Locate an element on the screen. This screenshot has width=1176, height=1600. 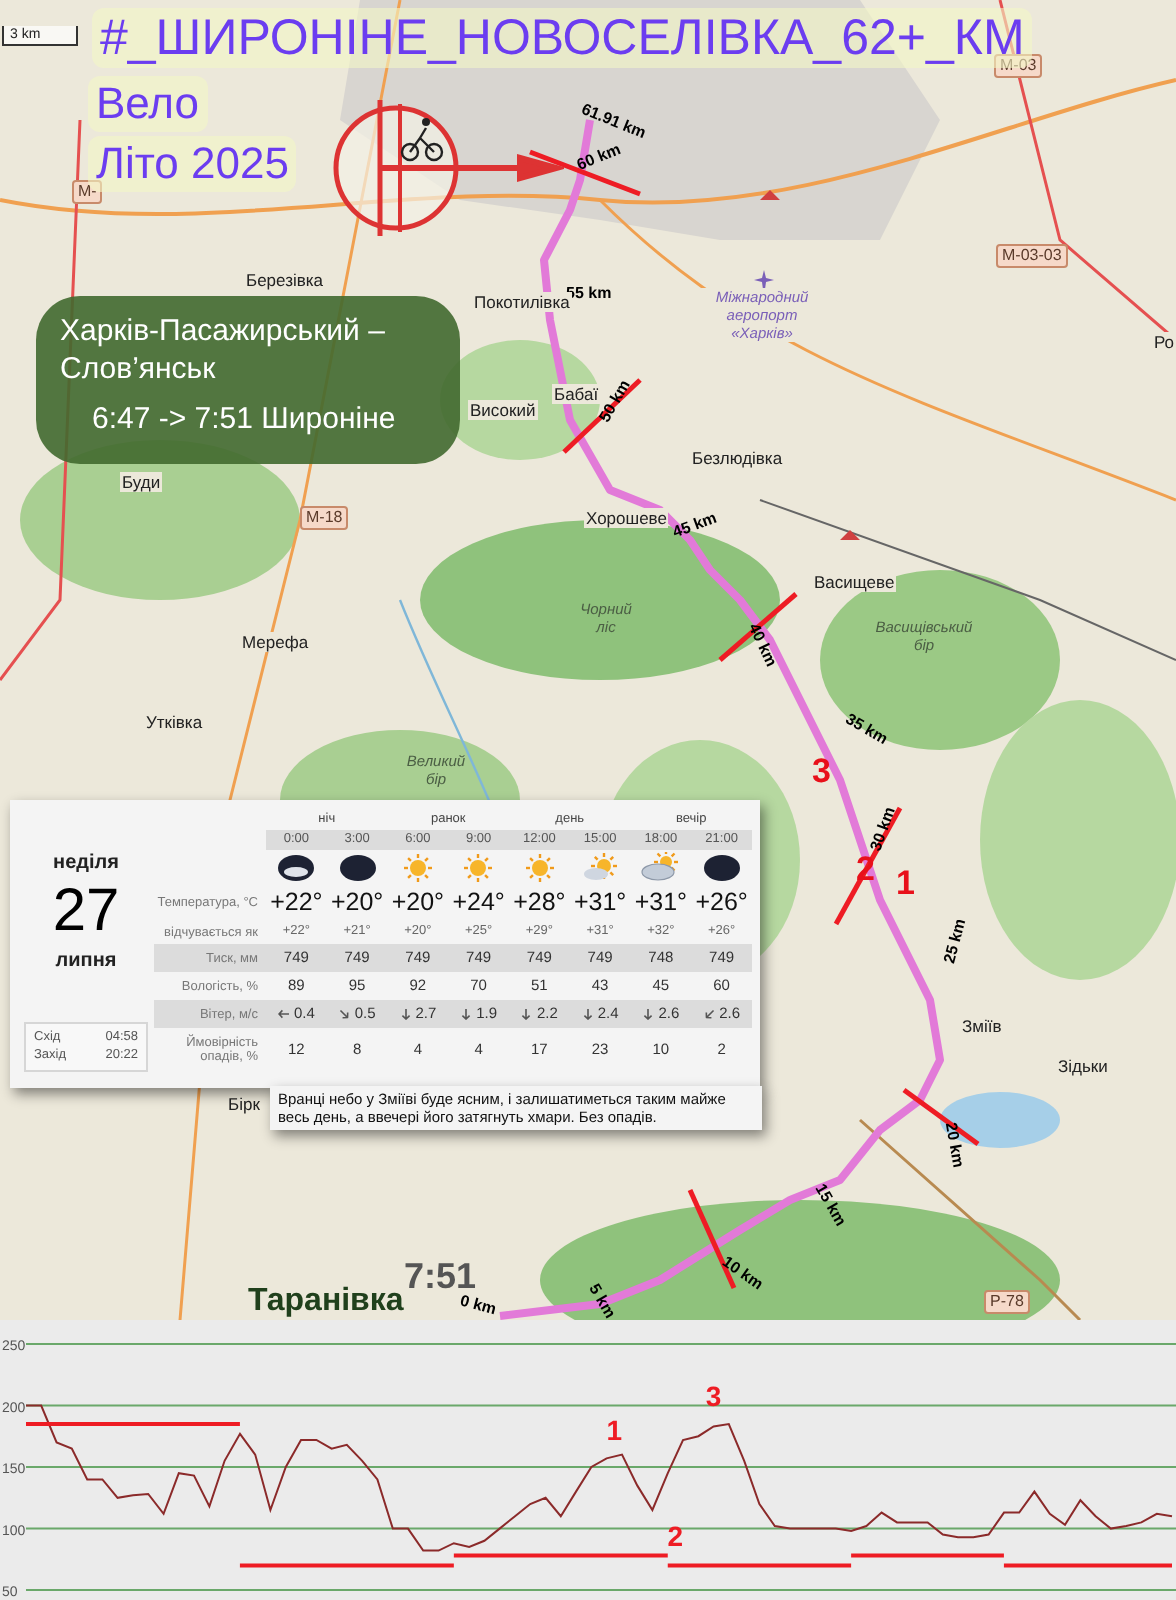
map-label-km: 40 km is located at coordinates (762, 645).